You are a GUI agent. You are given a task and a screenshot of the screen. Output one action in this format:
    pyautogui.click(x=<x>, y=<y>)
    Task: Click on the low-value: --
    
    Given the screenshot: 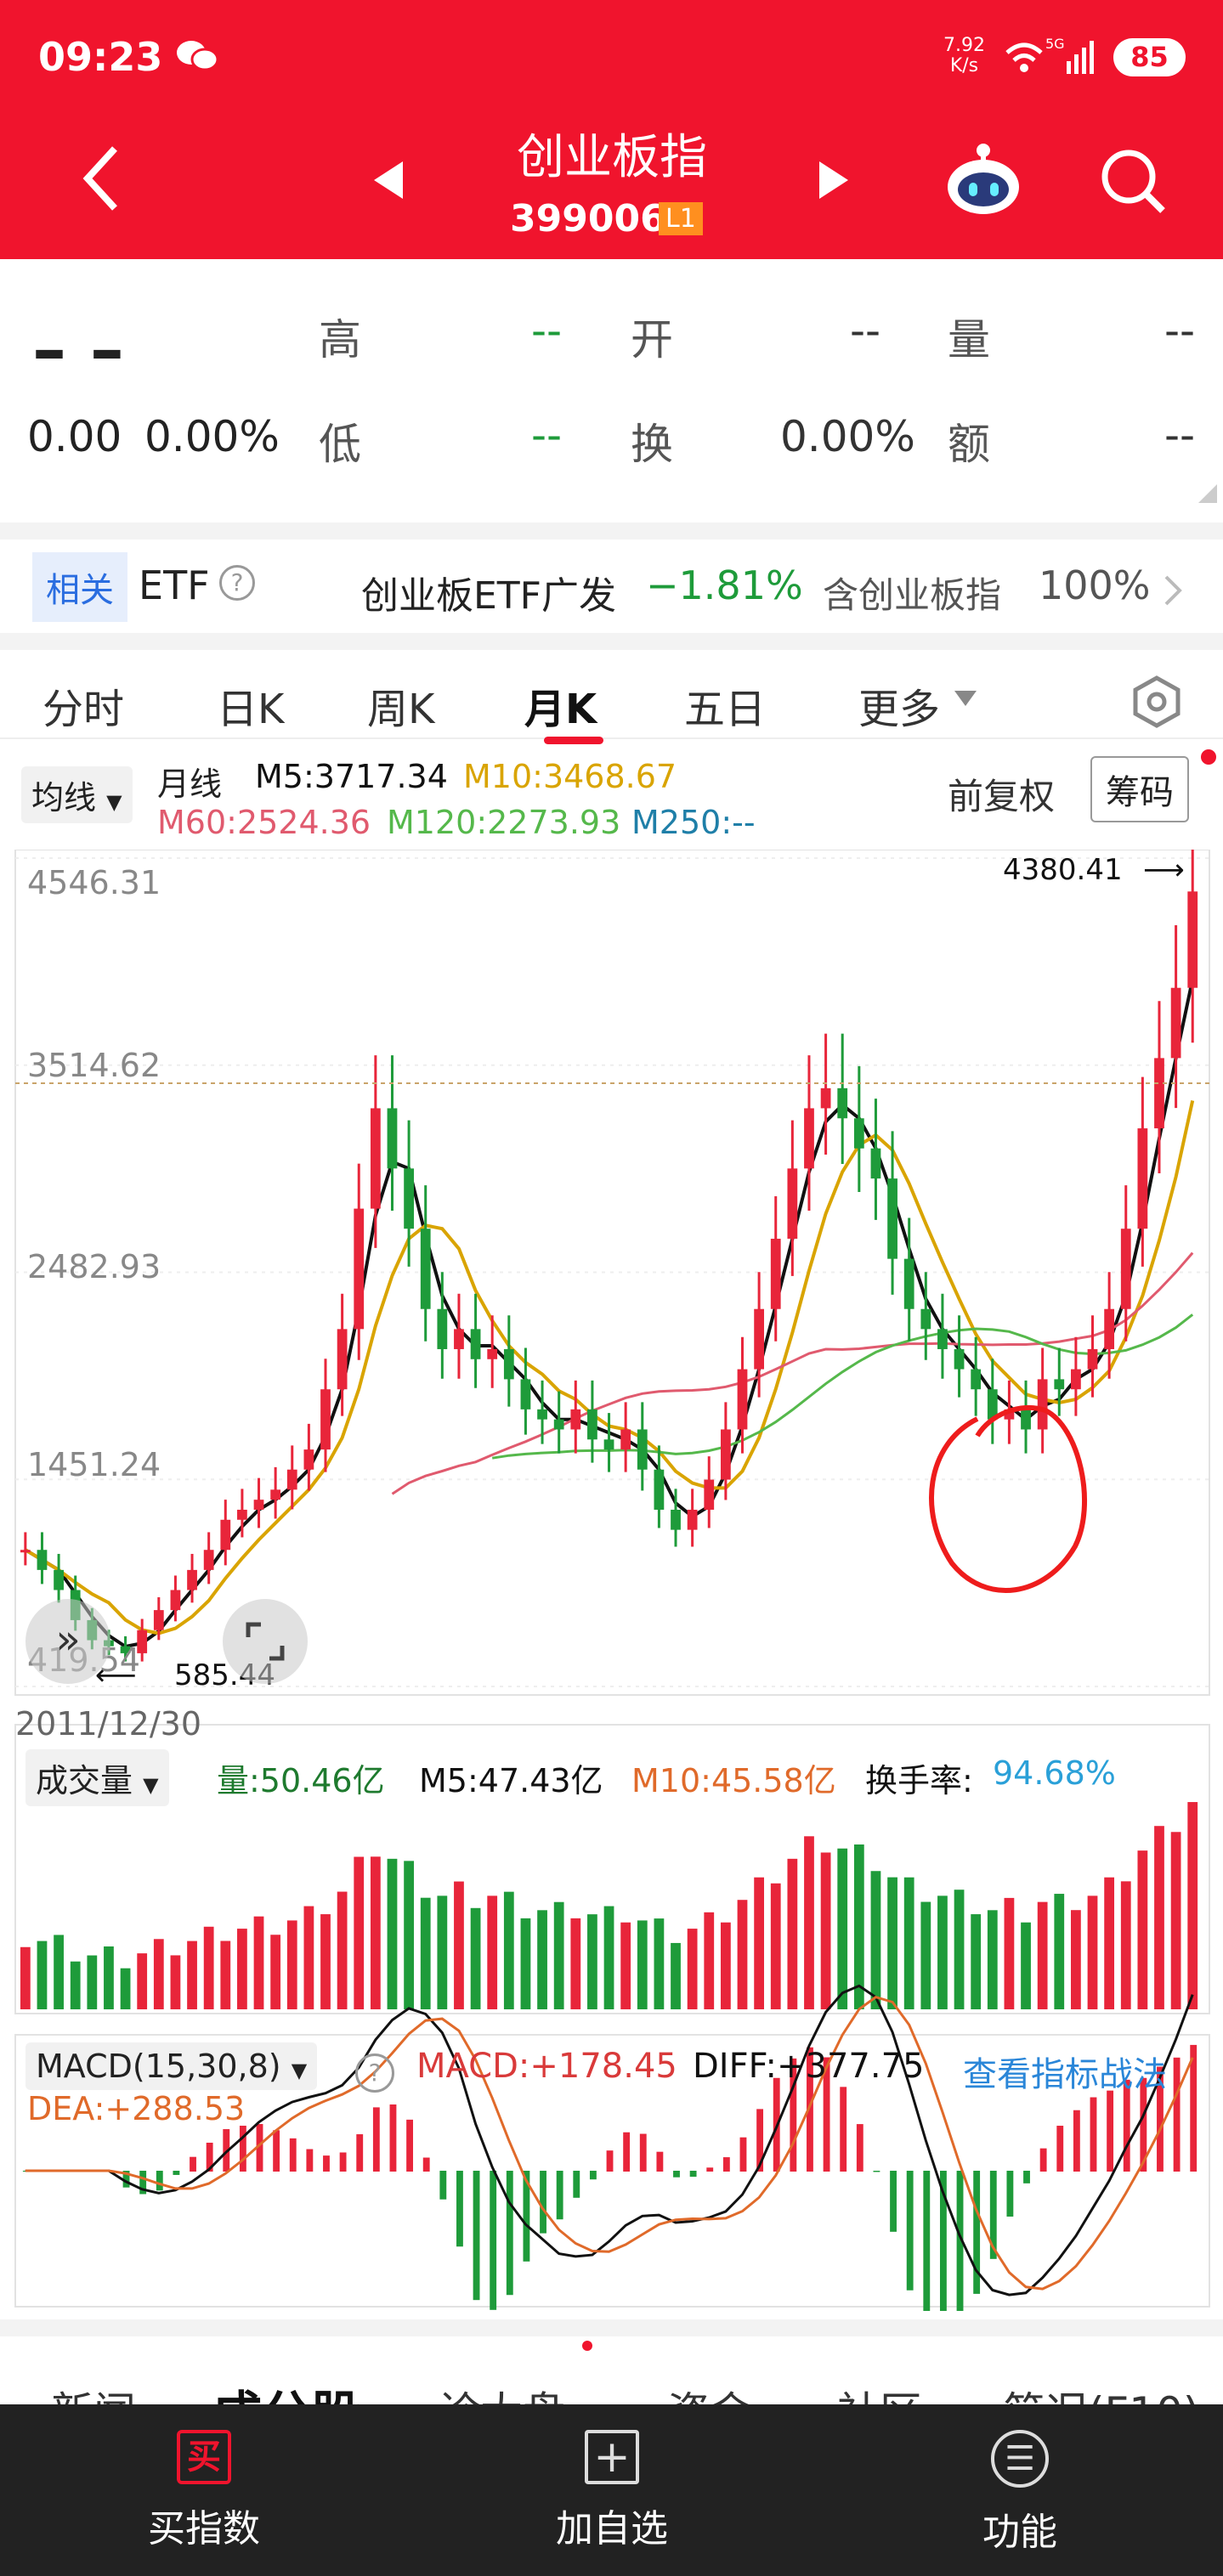 What is the action you would take?
    pyautogui.click(x=547, y=435)
    